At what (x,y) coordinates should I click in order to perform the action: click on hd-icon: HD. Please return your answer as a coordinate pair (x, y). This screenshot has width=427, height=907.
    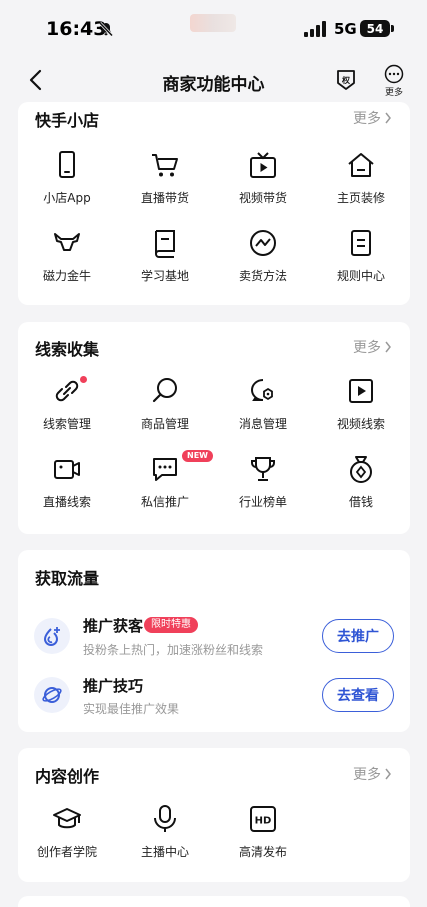
    Looking at the image, I should click on (263, 819).